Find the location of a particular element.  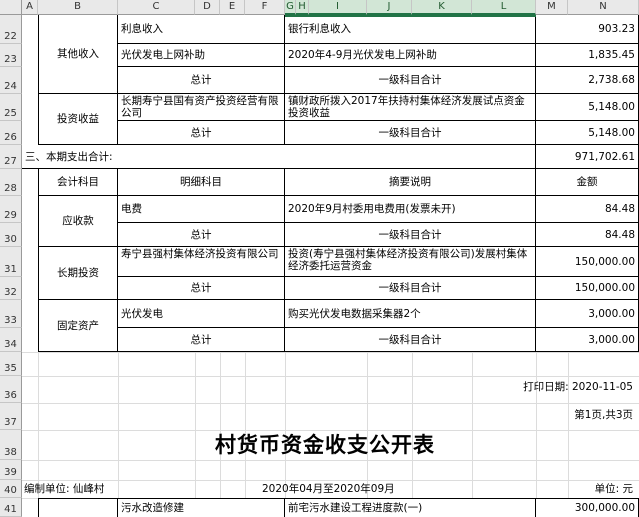

cell-invest-amount: 5,148.00 is located at coordinates (587, 107).